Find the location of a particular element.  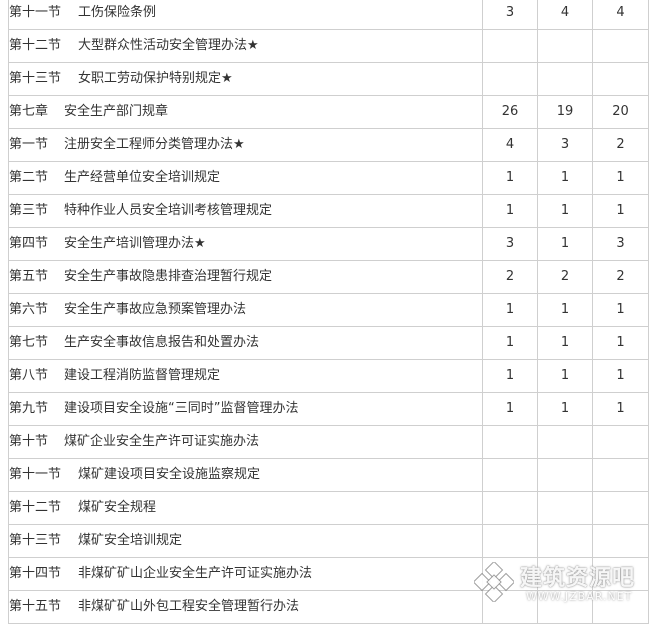

table-row: 第十一节 工伤保险条例 3 4 4 is located at coordinates (328, 15).